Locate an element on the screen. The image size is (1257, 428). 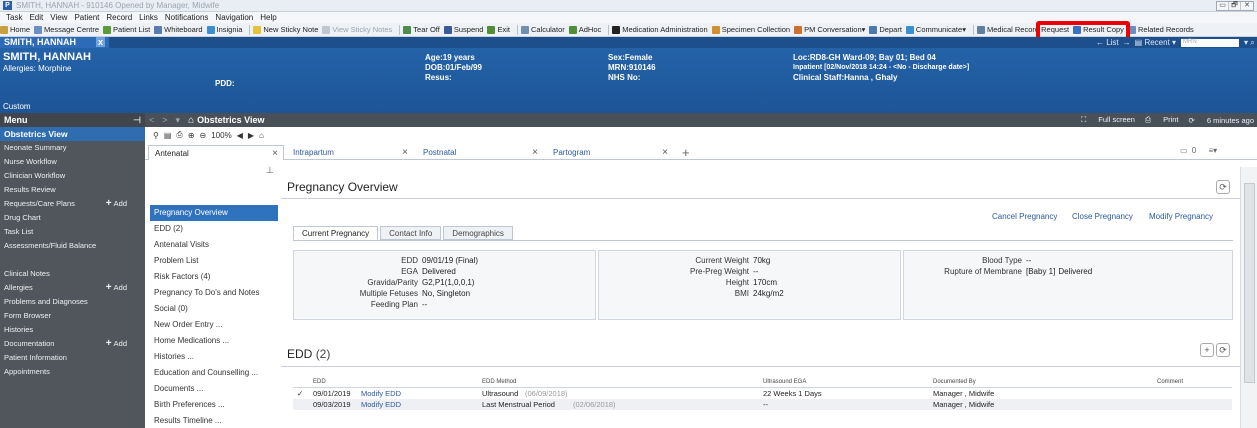
menu-navigation: Navigation is located at coordinates (234, 17).